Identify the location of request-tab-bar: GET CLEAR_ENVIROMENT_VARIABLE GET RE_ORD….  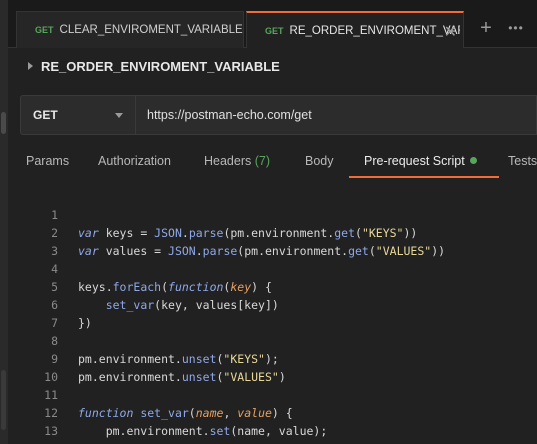
(272, 24).